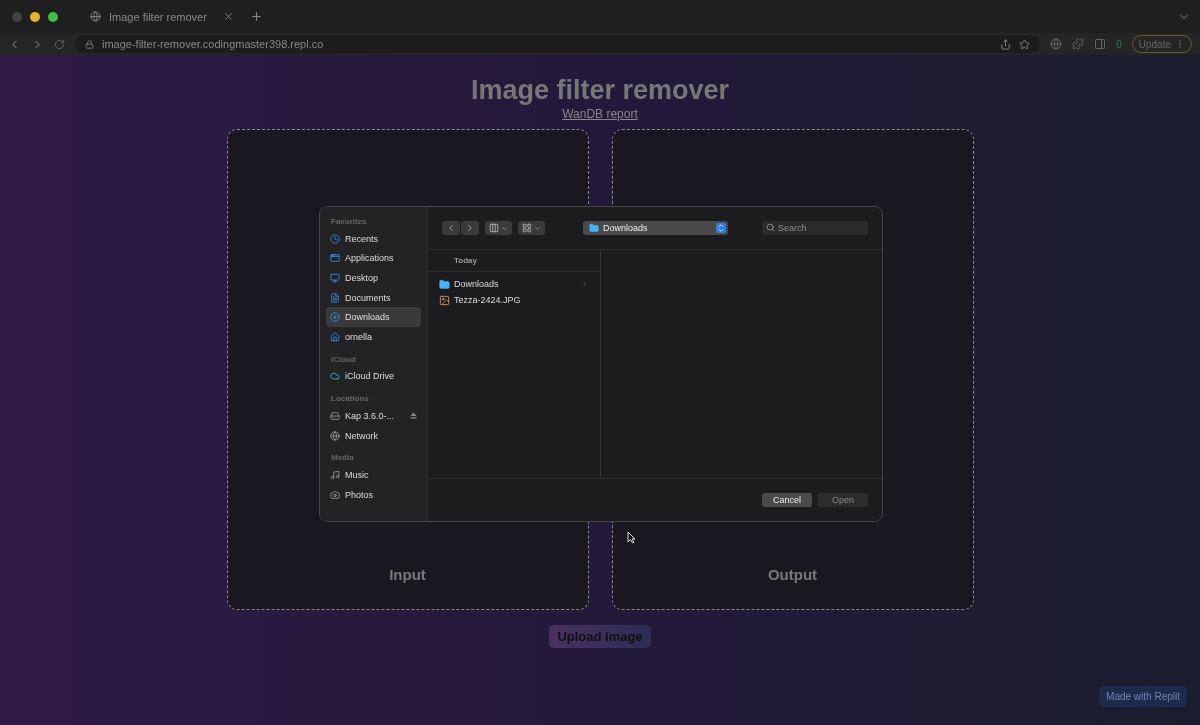  Describe the element at coordinates (350, 399) in the screenshot. I see `sidebar-heading: Locations` at that location.